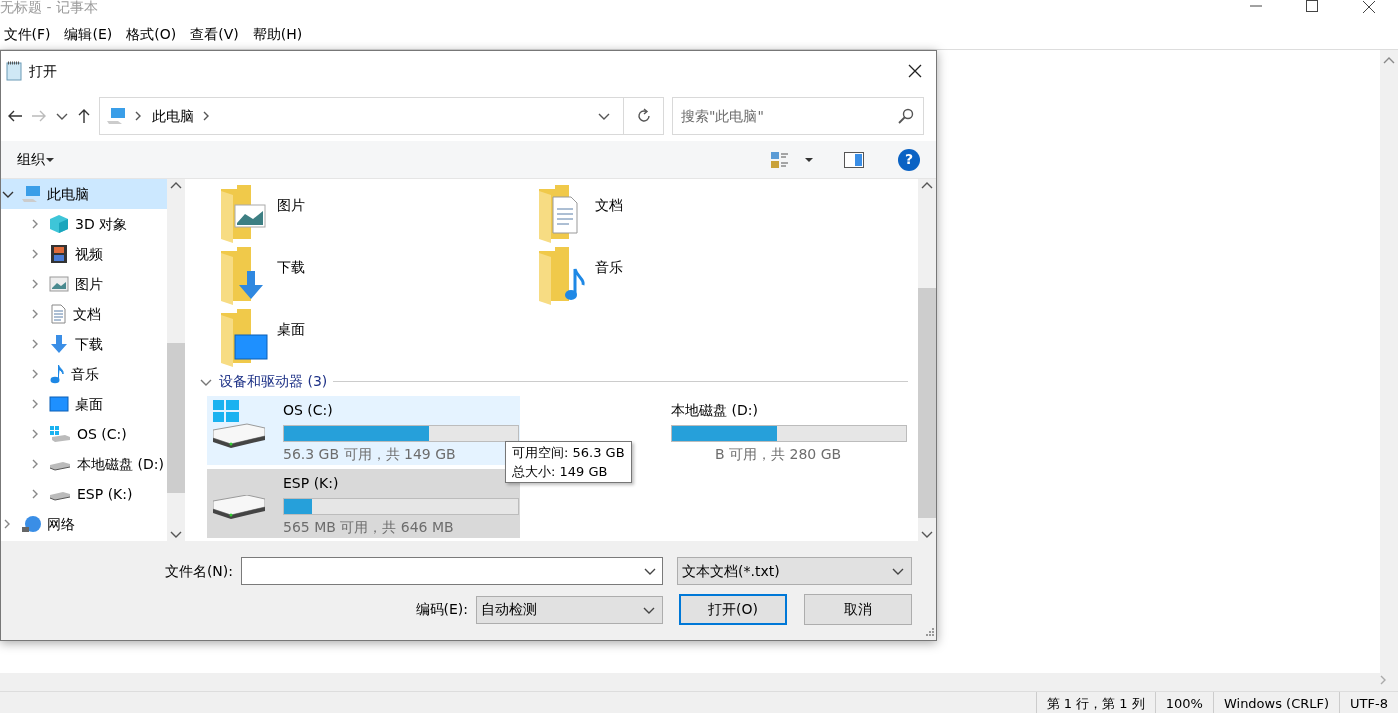 The height and width of the screenshot is (713, 1398). What do you see at coordinates (779, 454) in the screenshot?
I see `drive-space-text: B 可用，共 280 GB` at bounding box center [779, 454].